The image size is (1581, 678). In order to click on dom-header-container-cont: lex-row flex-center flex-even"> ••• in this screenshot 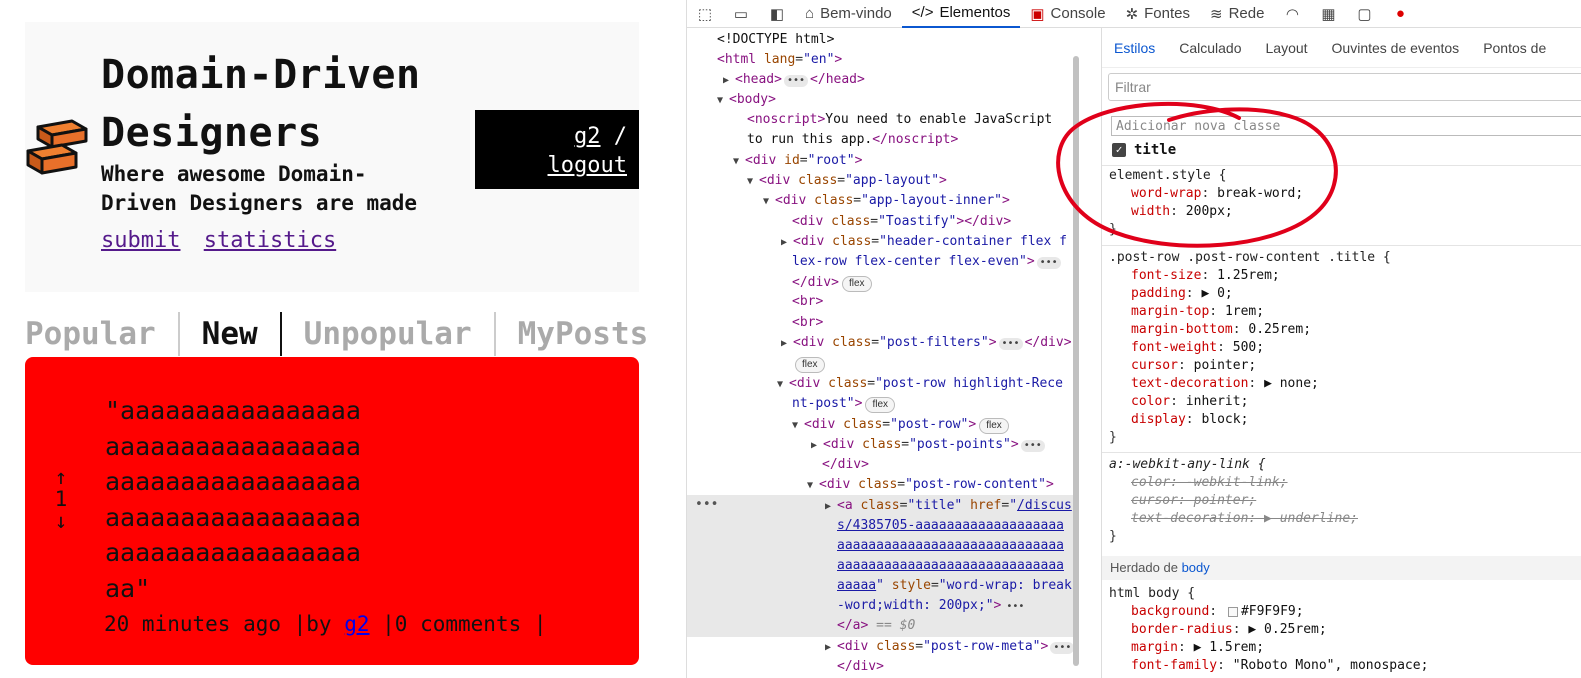, I will do `click(927, 262)`.